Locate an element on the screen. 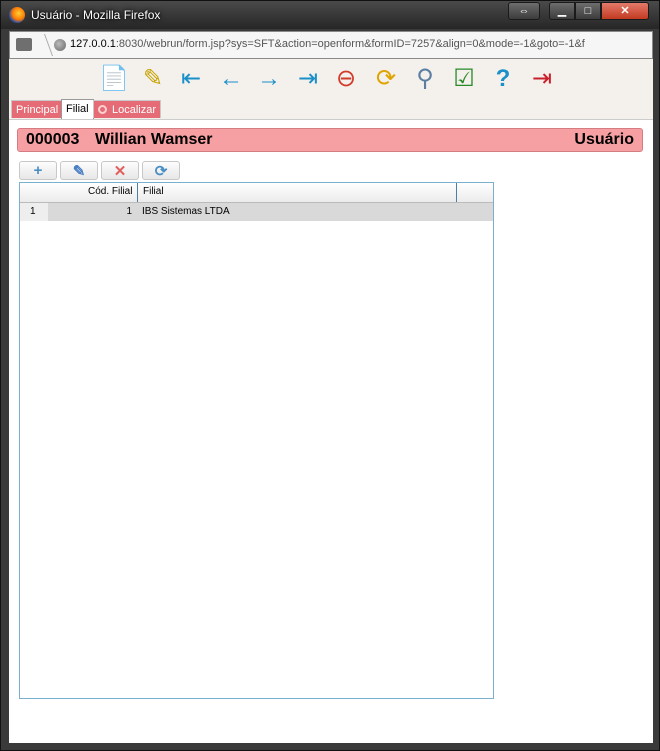  previous-record-icon: ← is located at coordinates (231, 79).